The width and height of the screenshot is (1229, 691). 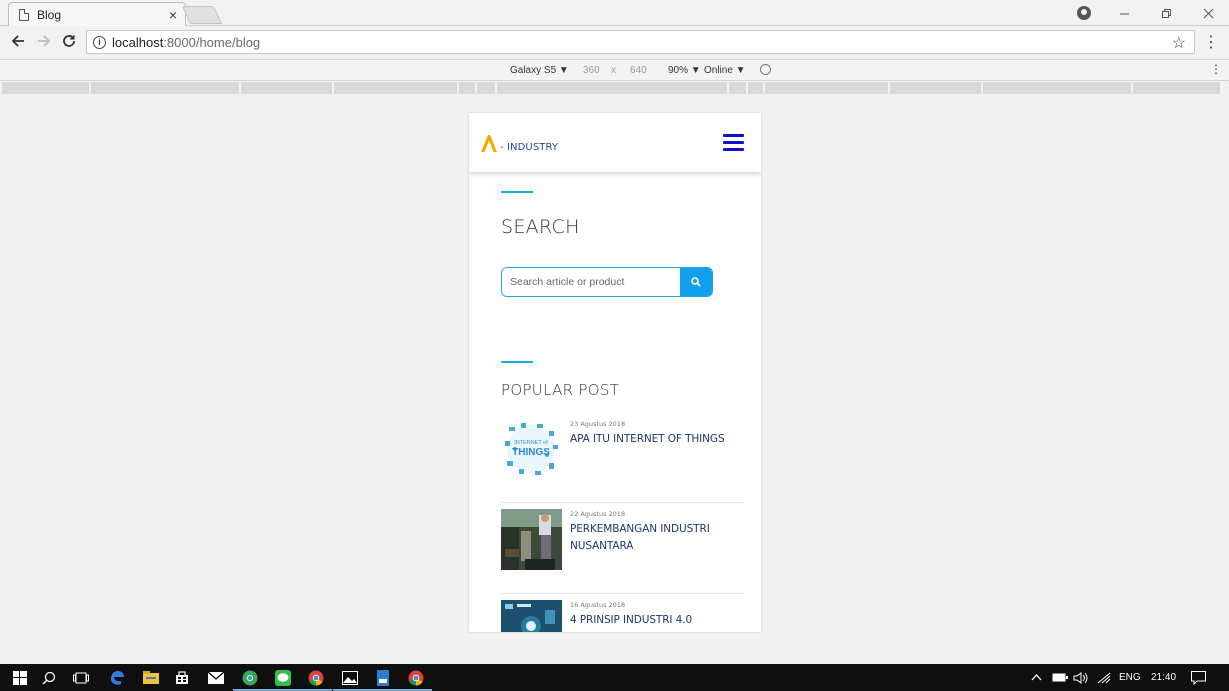 What do you see at coordinates (591, 70) in the screenshot?
I see `viewport-width: 360` at bounding box center [591, 70].